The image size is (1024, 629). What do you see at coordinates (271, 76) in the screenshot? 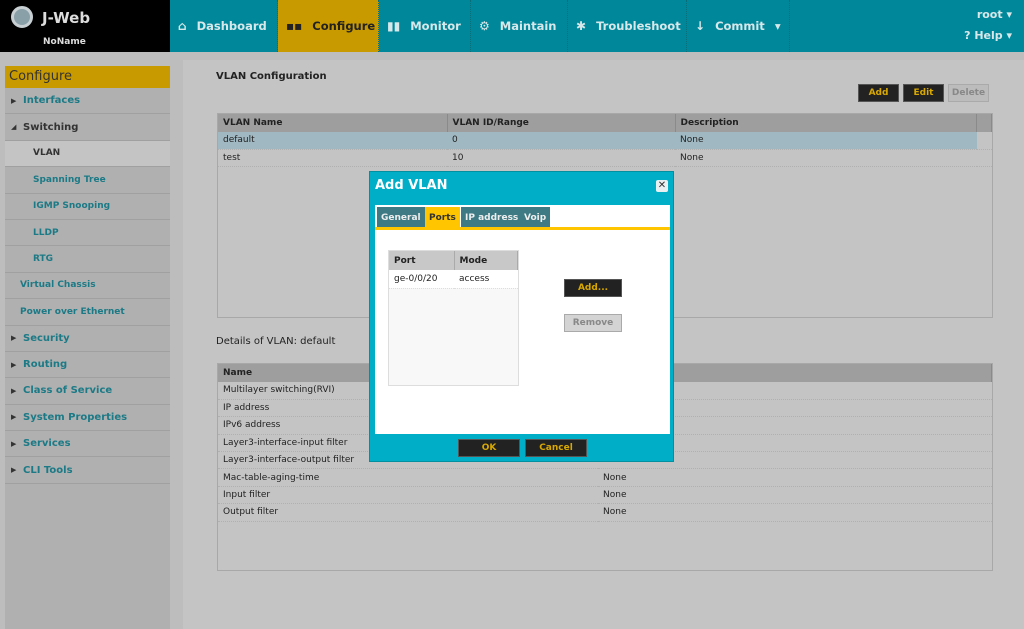
I see `page-title: VLAN Configuration` at bounding box center [271, 76].